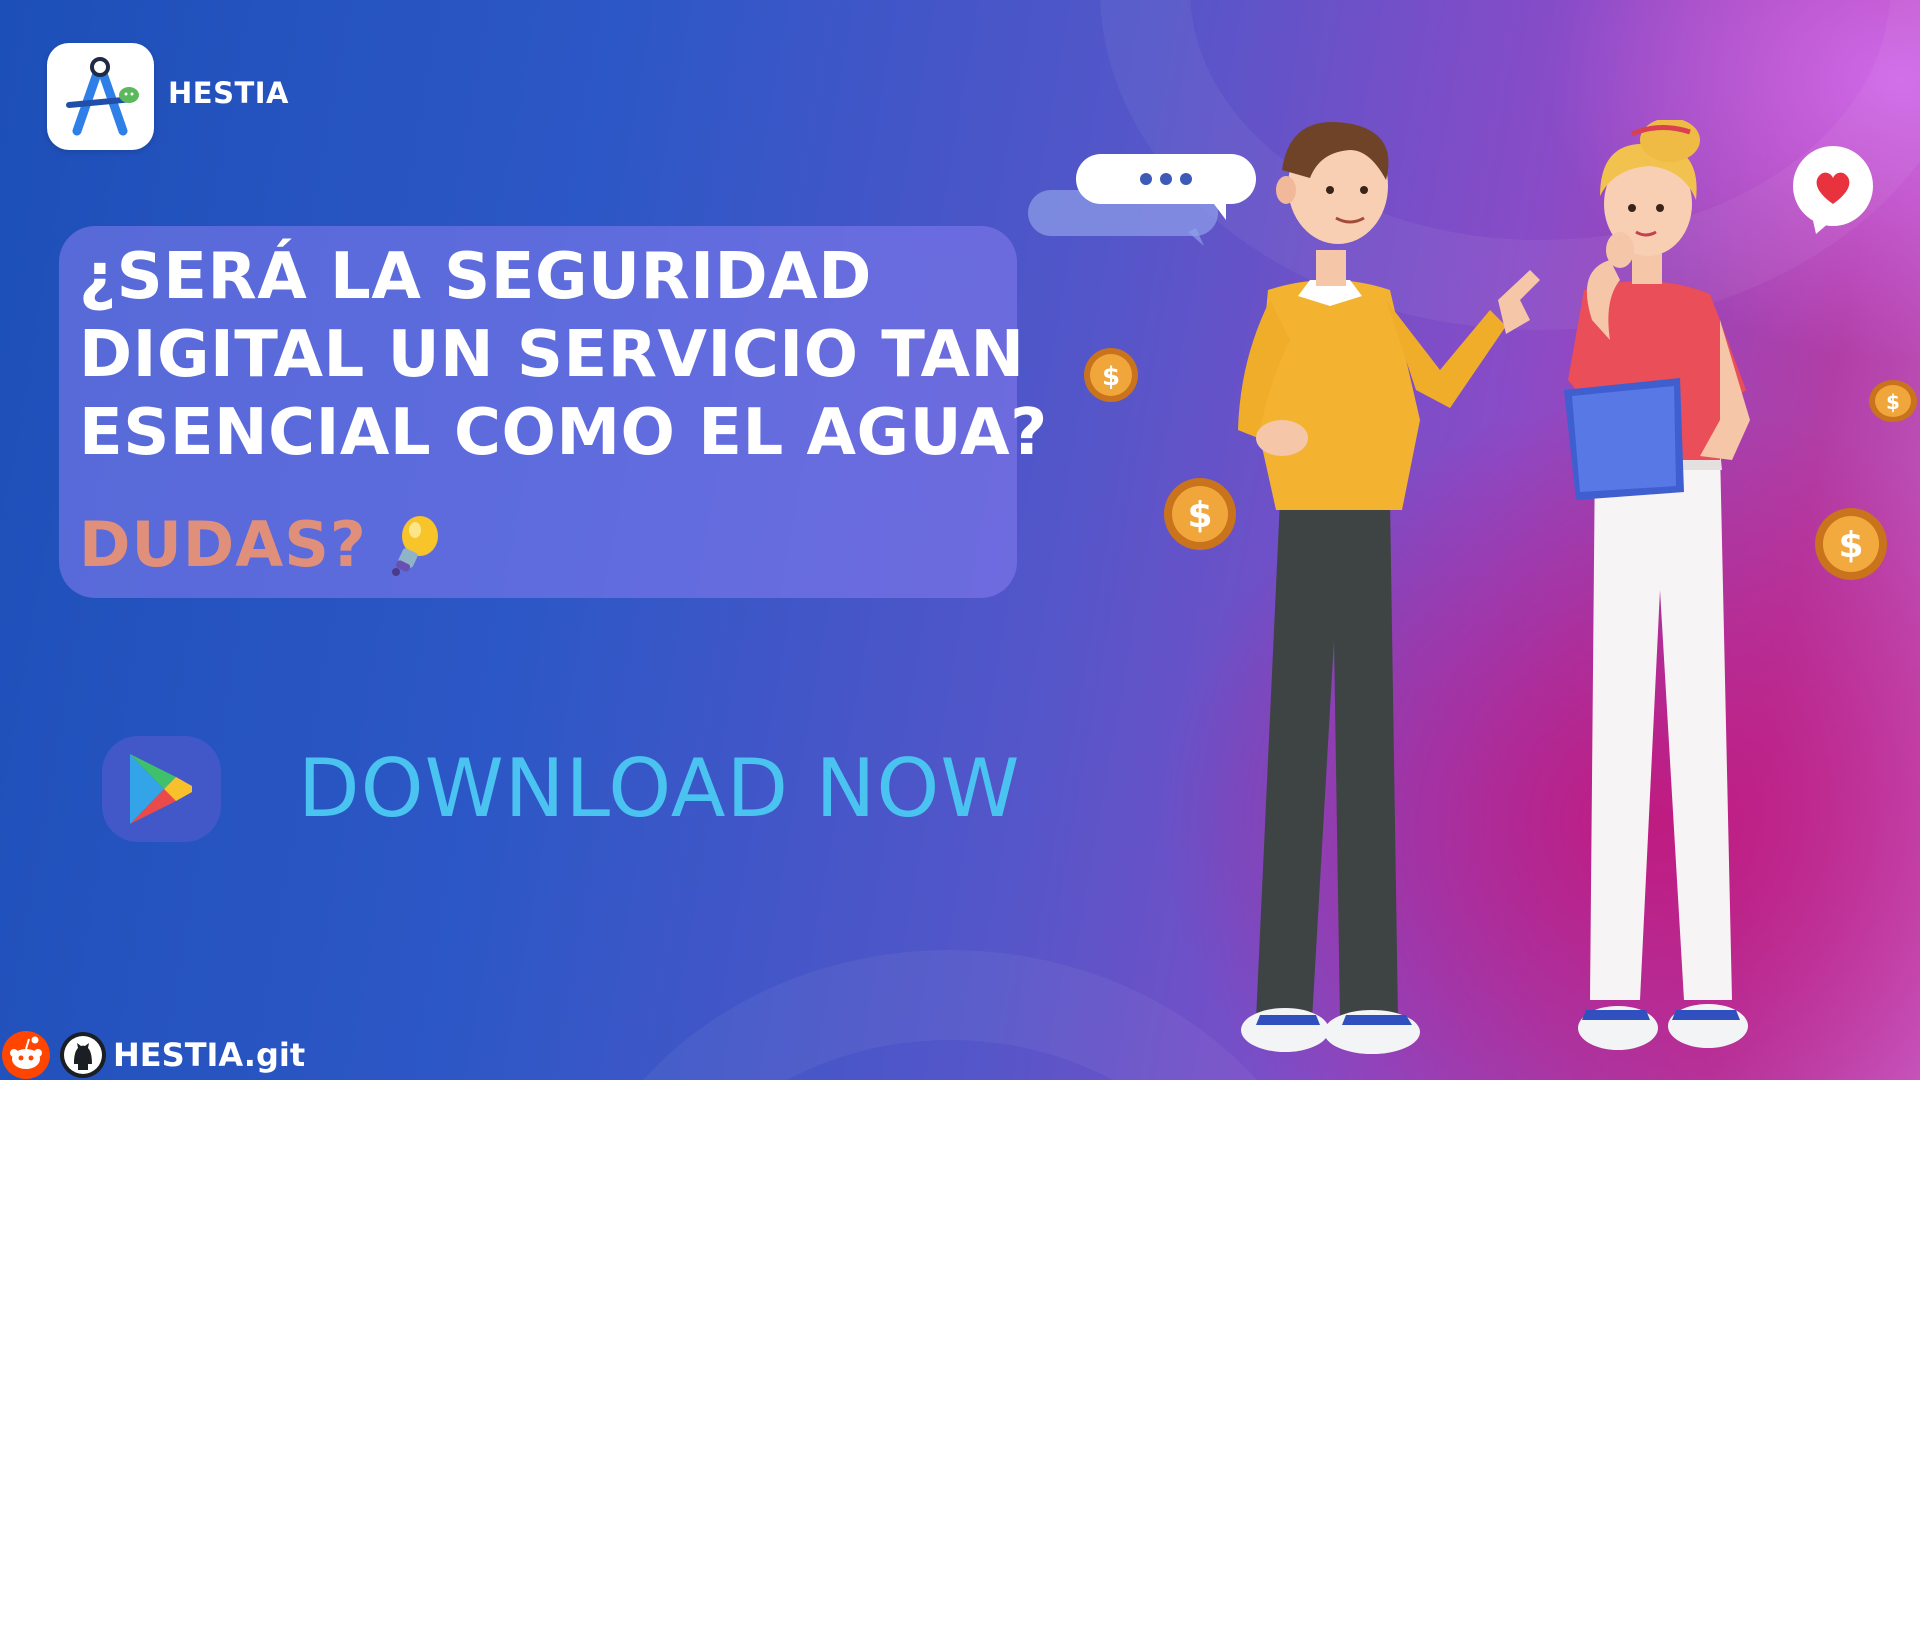 This screenshot has width=1920, height=1630. What do you see at coordinates (26, 1055) in the screenshot?
I see `reddit-icon` at bounding box center [26, 1055].